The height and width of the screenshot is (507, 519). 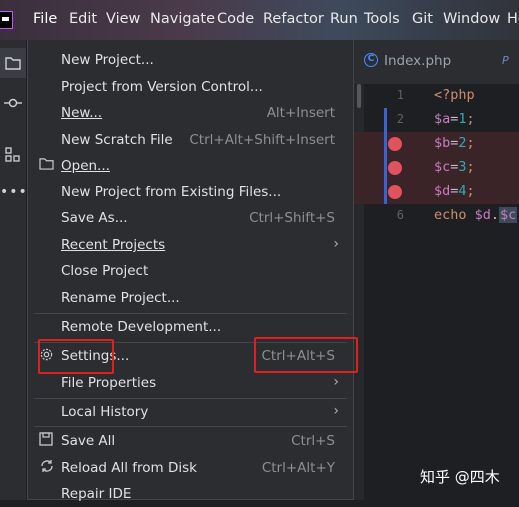 I want to click on watermark: 知乎 @四木, so click(x=460, y=477).